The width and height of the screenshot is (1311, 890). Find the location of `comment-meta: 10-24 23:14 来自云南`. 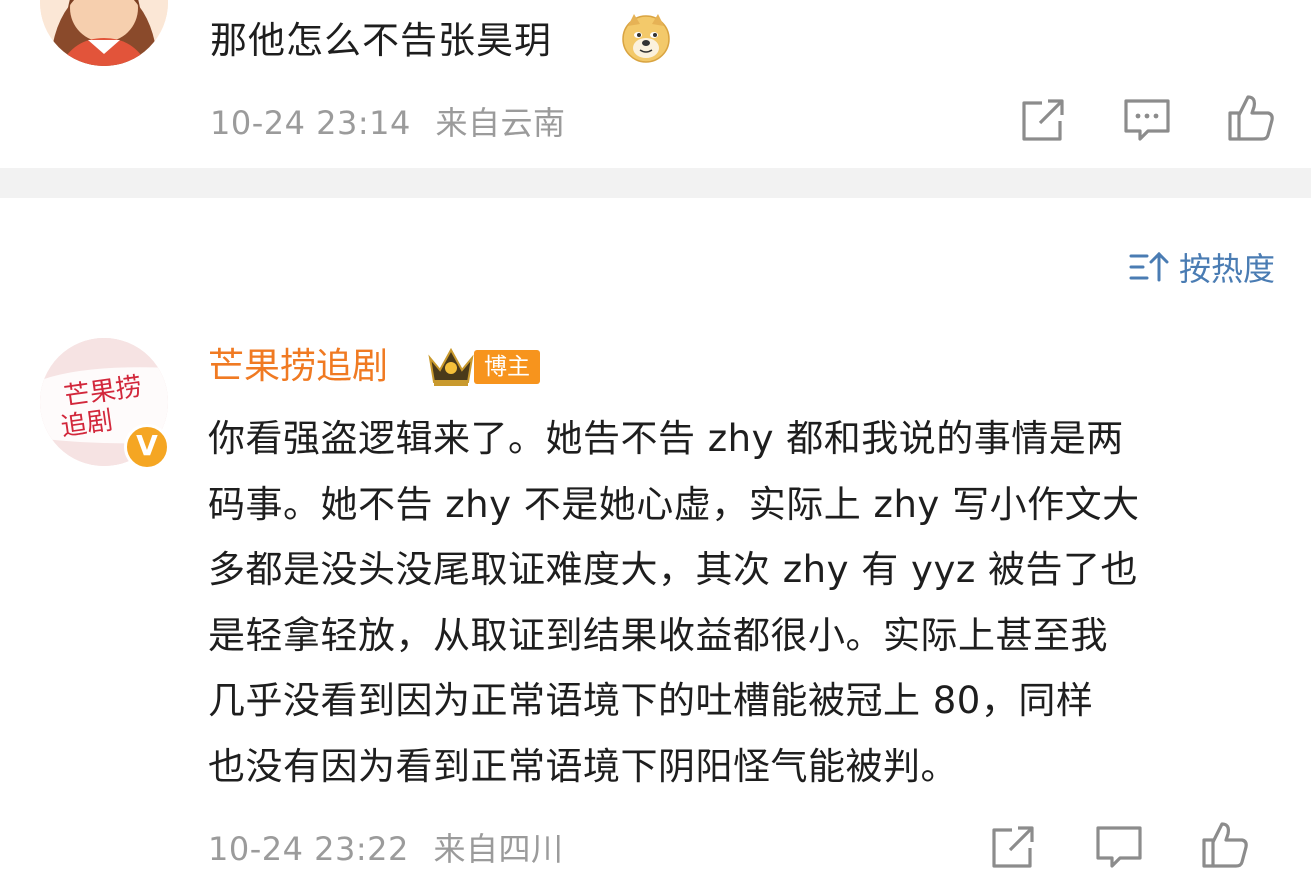

comment-meta: 10-24 23:14 来自云南 is located at coordinates (388, 121).